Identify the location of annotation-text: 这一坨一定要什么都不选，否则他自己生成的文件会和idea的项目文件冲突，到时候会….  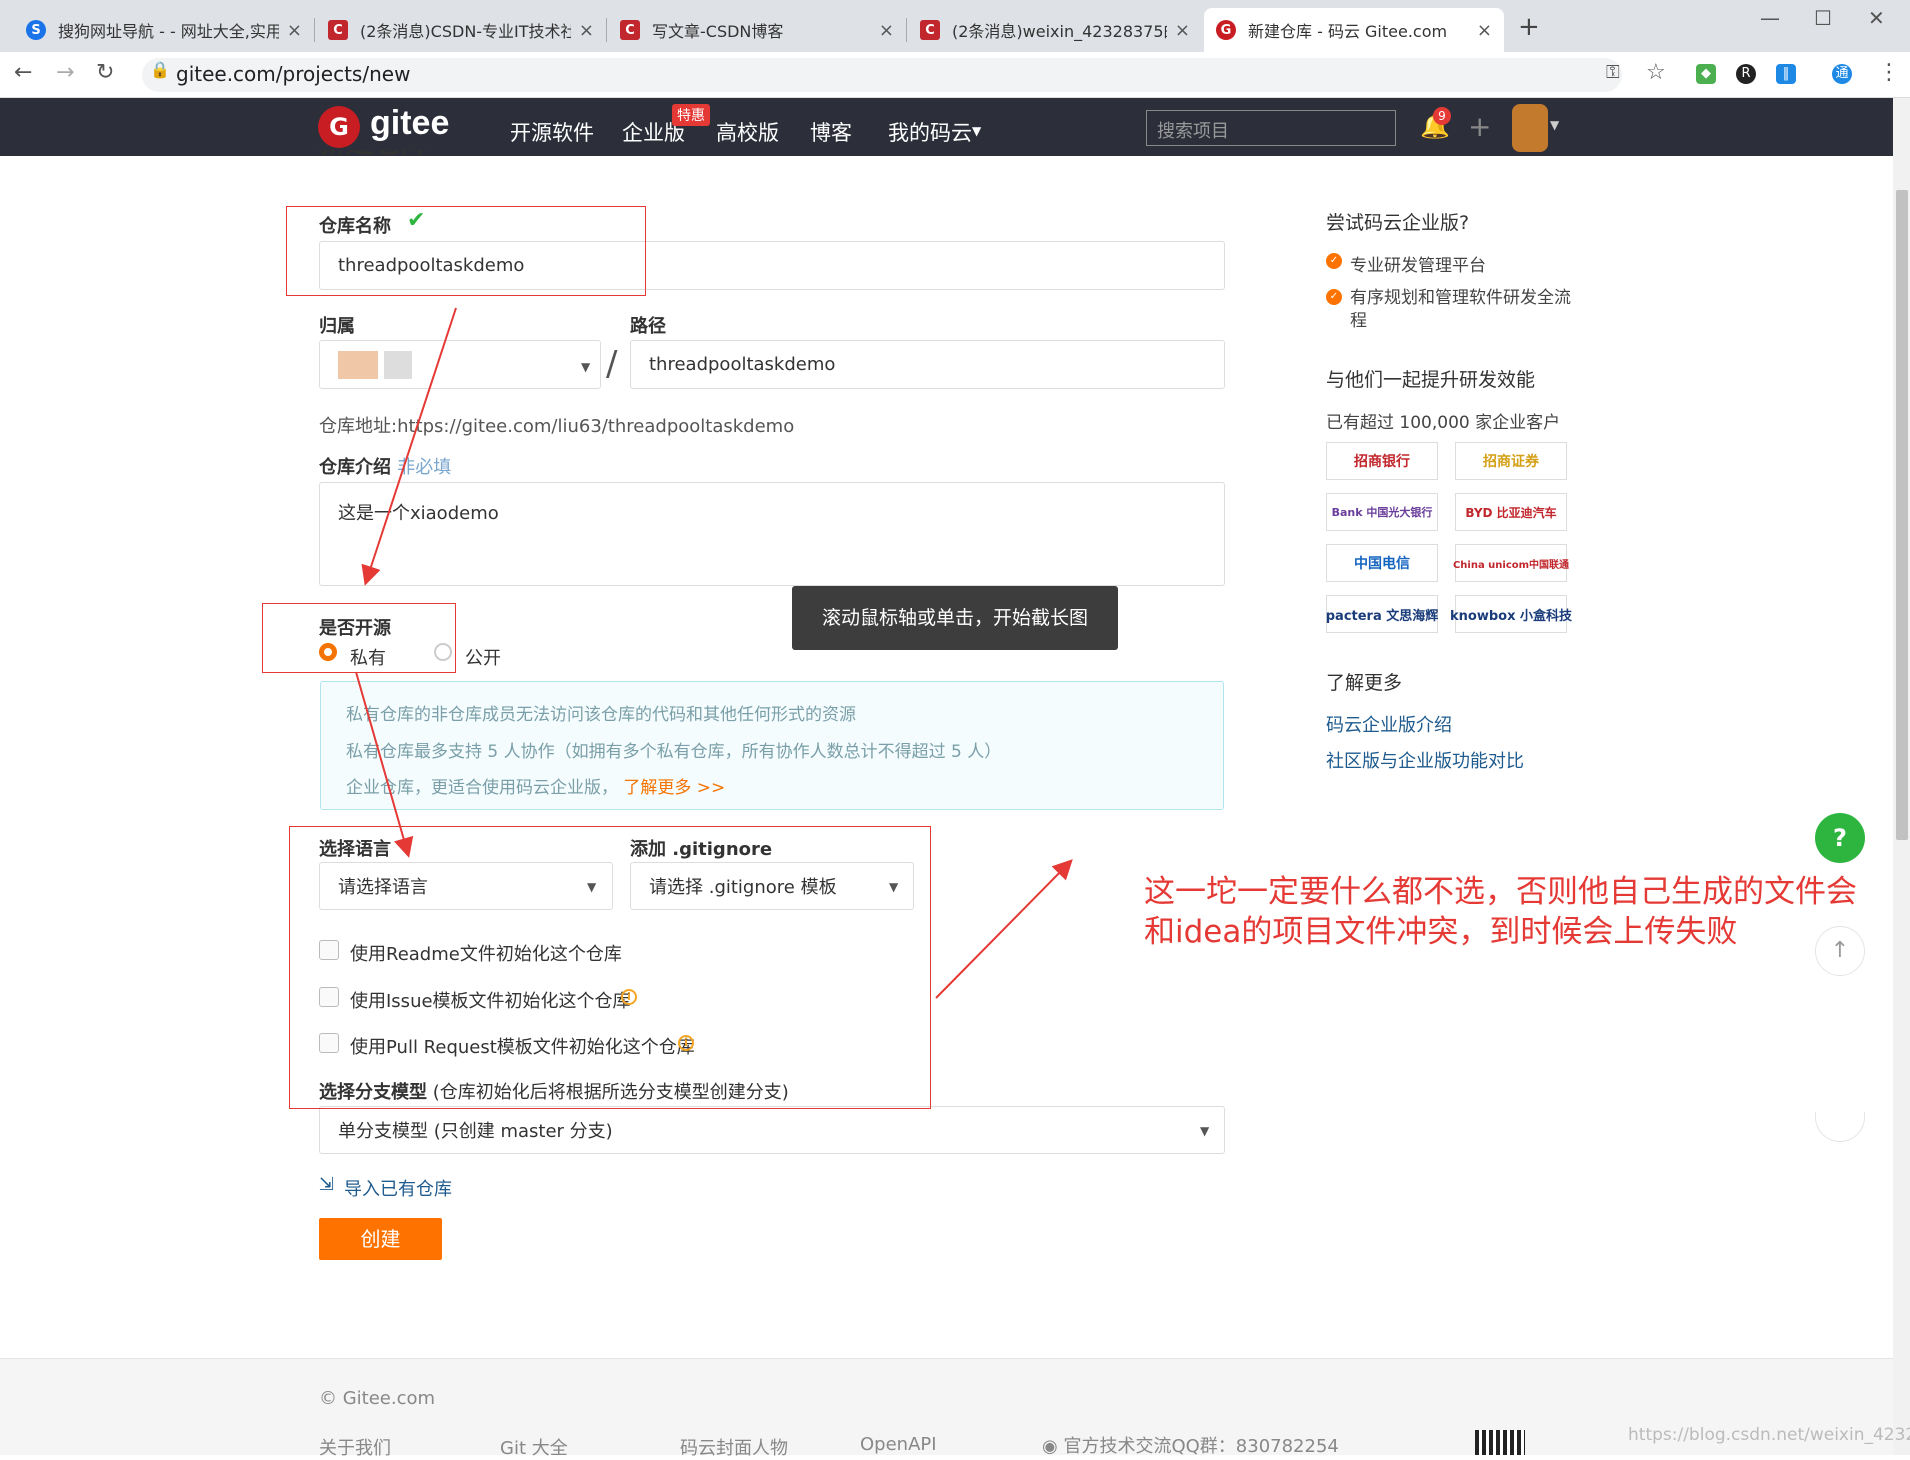
(1500, 912).